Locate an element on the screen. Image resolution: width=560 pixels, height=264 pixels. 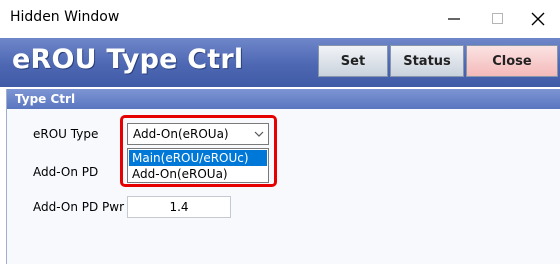
addon-pd-label: Add-On PD is located at coordinates (66, 172).